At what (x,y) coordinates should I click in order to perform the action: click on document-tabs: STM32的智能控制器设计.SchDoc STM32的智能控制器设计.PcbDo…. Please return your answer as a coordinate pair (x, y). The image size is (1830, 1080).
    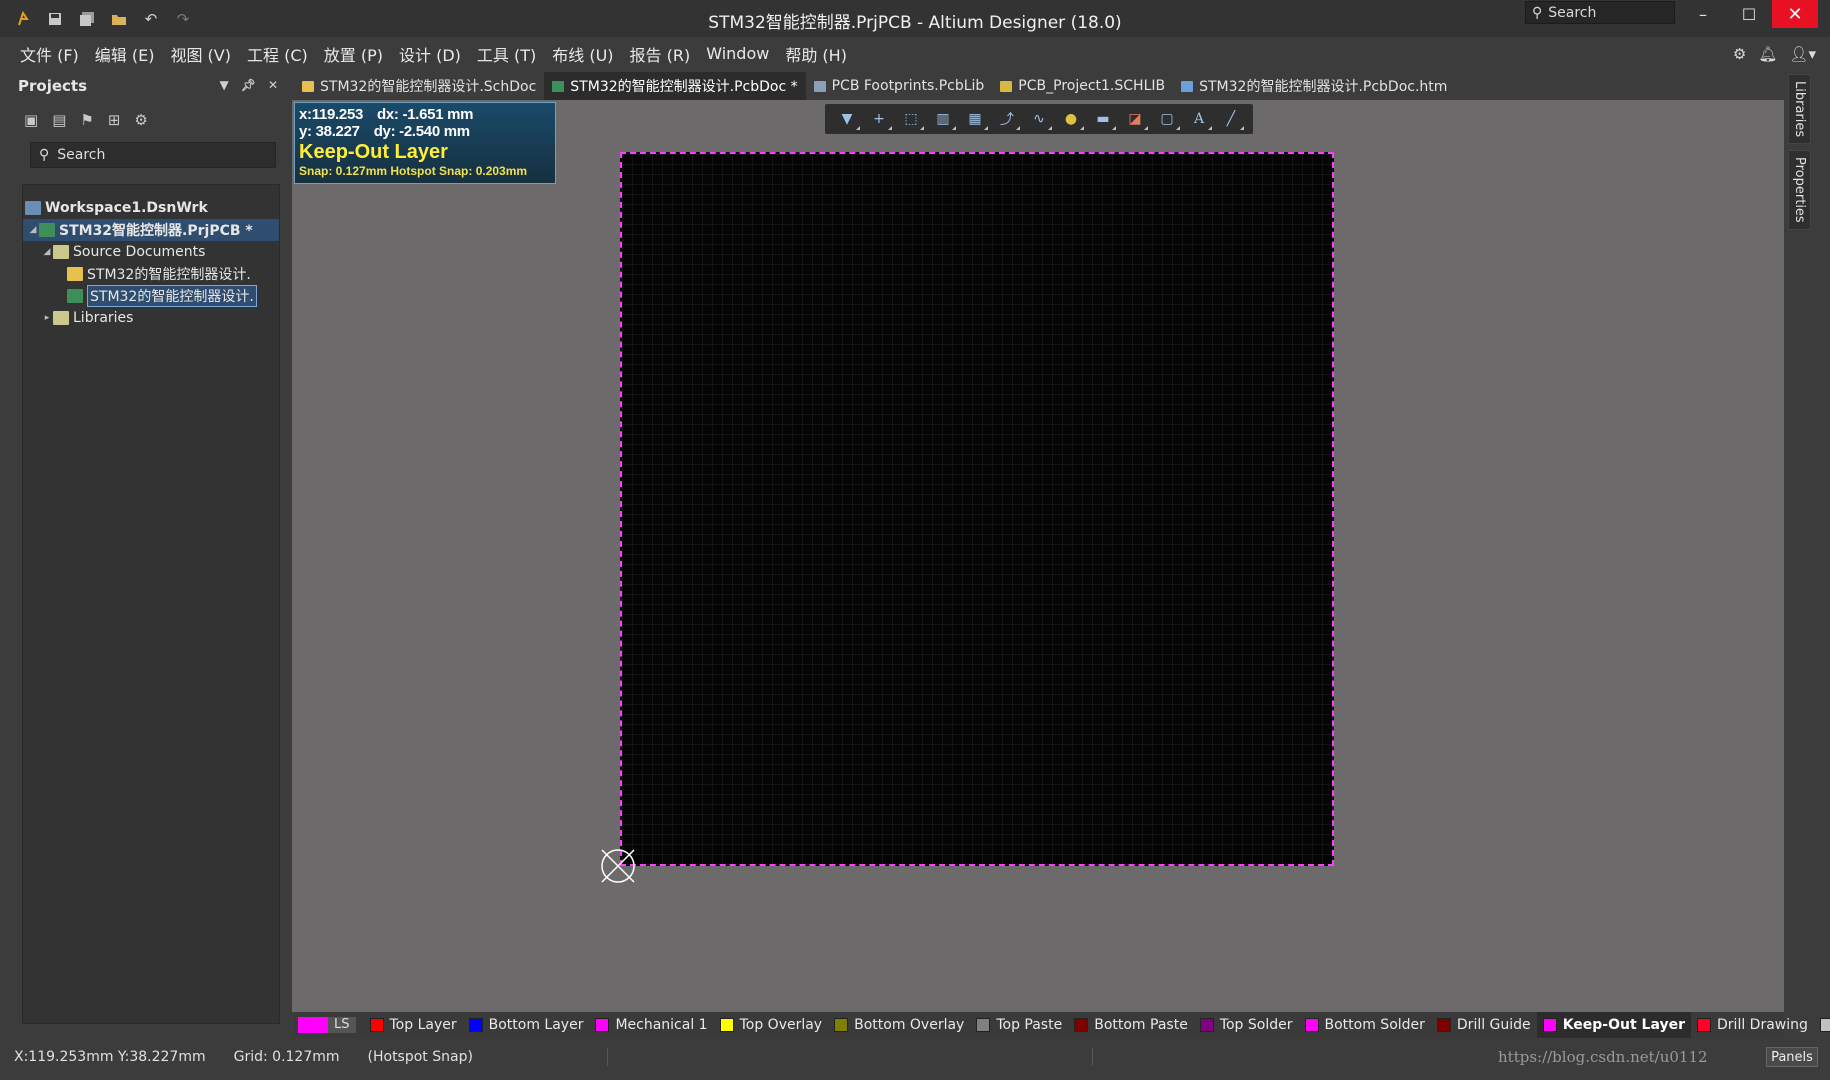
    Looking at the image, I should click on (874, 86).